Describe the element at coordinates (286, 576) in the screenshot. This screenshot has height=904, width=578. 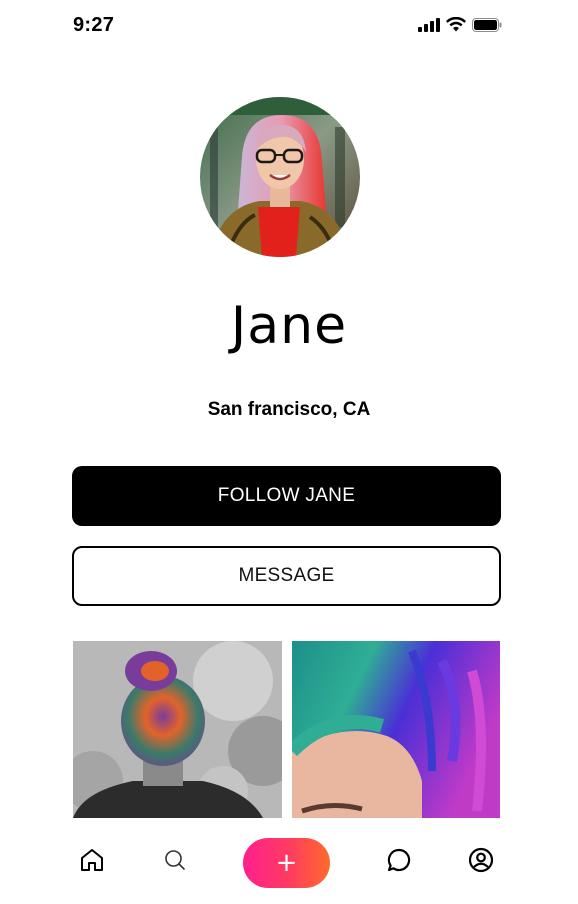
I see `message-button: MESSAGE` at that location.